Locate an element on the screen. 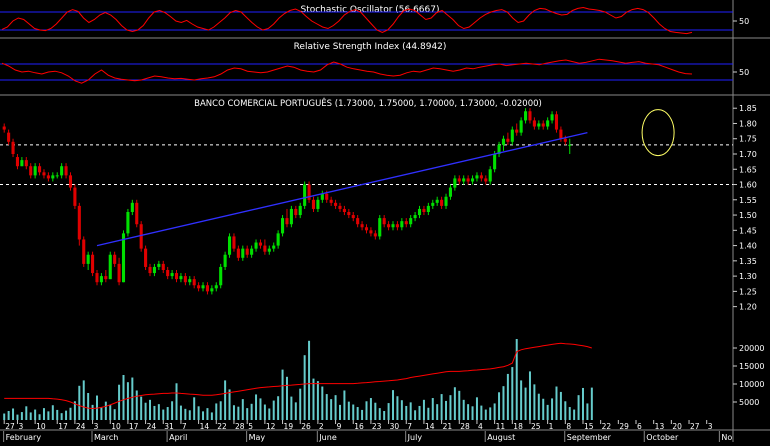 The height and width of the screenshot is (446, 770). x-month-label: March is located at coordinates (106, 437).